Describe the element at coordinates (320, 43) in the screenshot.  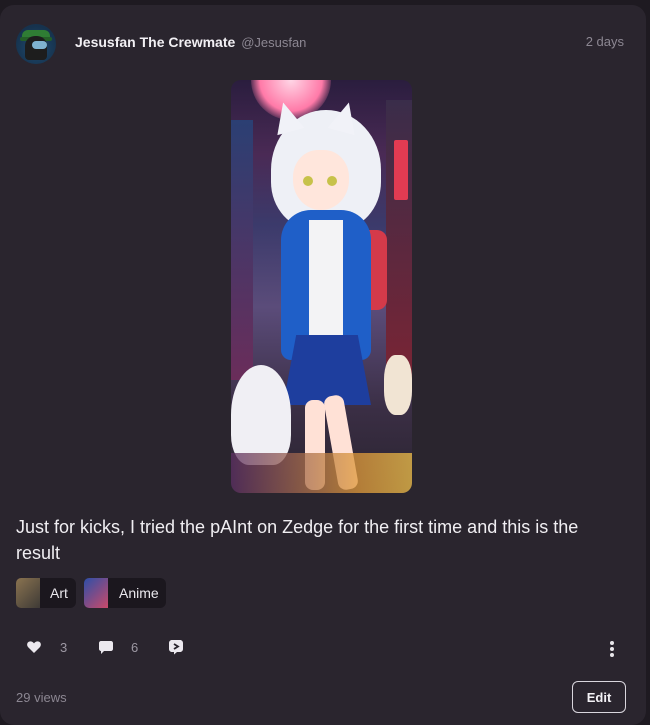
I see `post-header: Jesusfan The Crewmate @Jesusfan 2 days` at that location.